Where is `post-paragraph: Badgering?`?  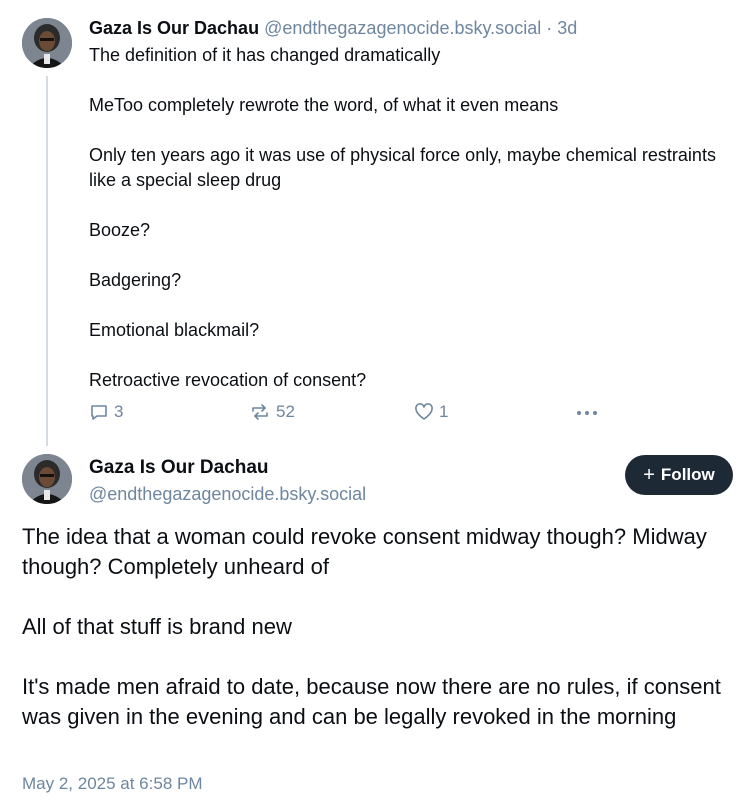
post-paragraph: Badgering? is located at coordinates (135, 280).